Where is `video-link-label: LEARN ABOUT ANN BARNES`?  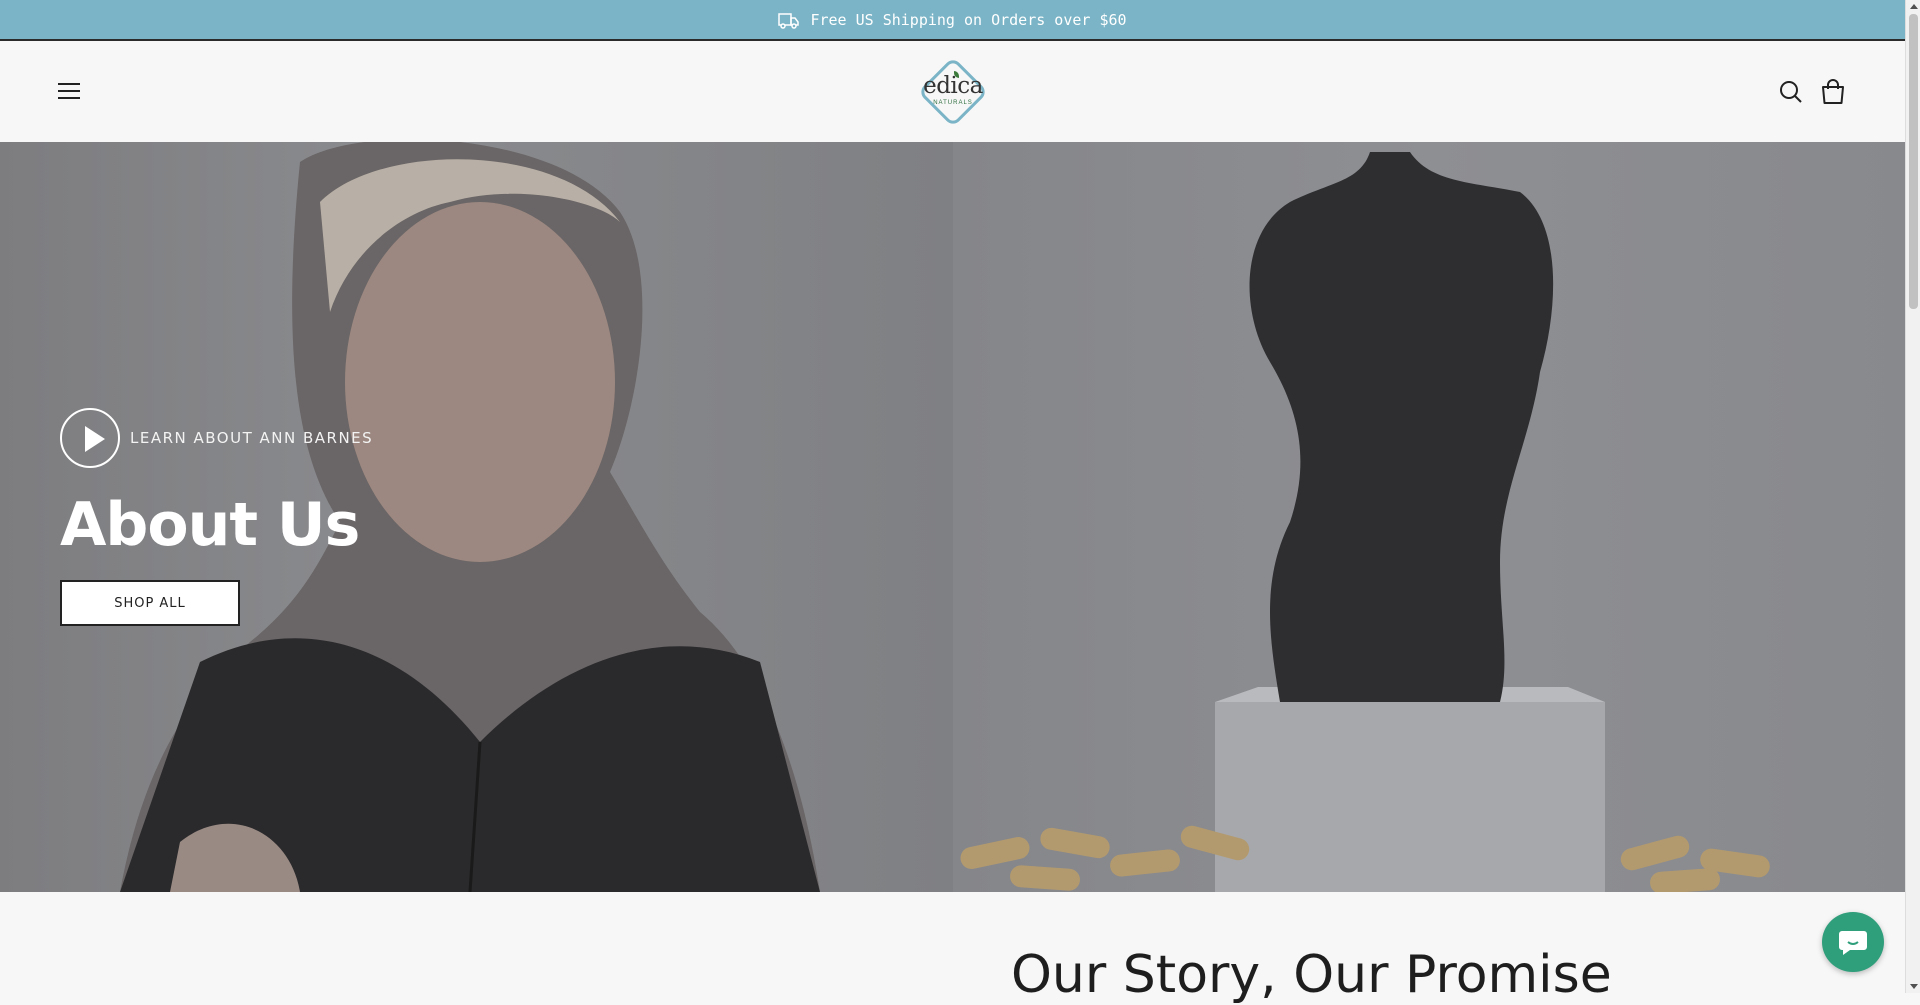
video-link-label: LEARN ABOUT ANN BARNES is located at coordinates (251, 438).